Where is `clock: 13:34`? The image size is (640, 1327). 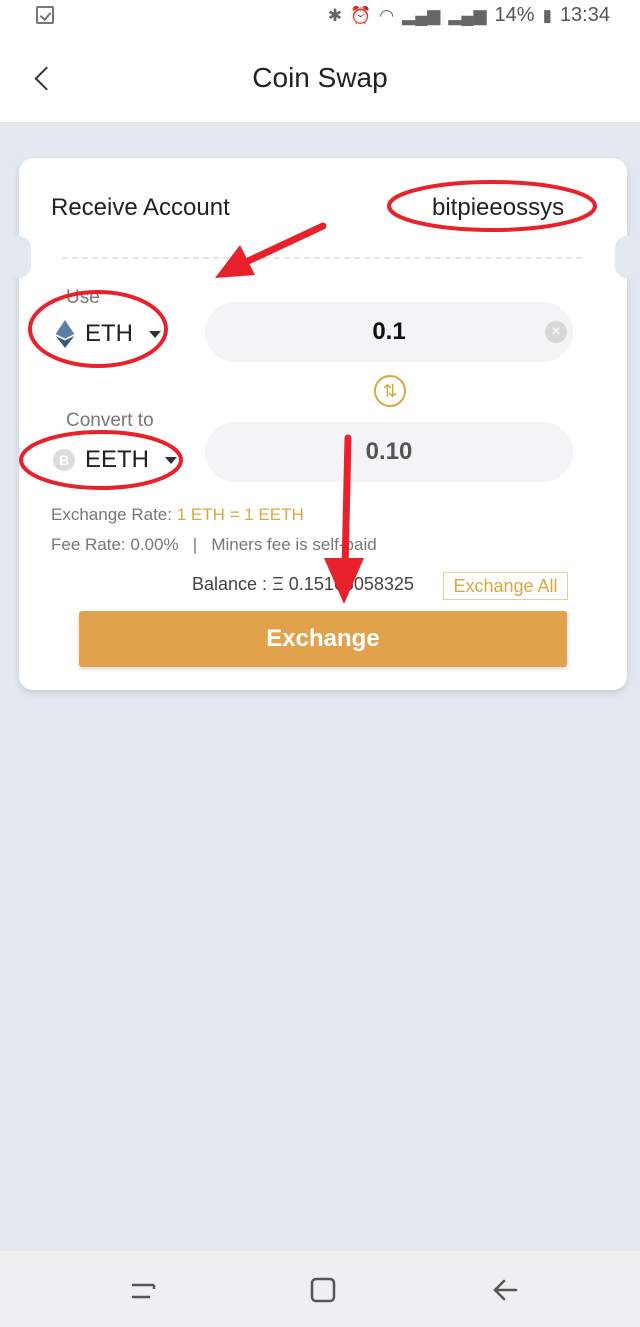
clock: 13:34 is located at coordinates (584, 15).